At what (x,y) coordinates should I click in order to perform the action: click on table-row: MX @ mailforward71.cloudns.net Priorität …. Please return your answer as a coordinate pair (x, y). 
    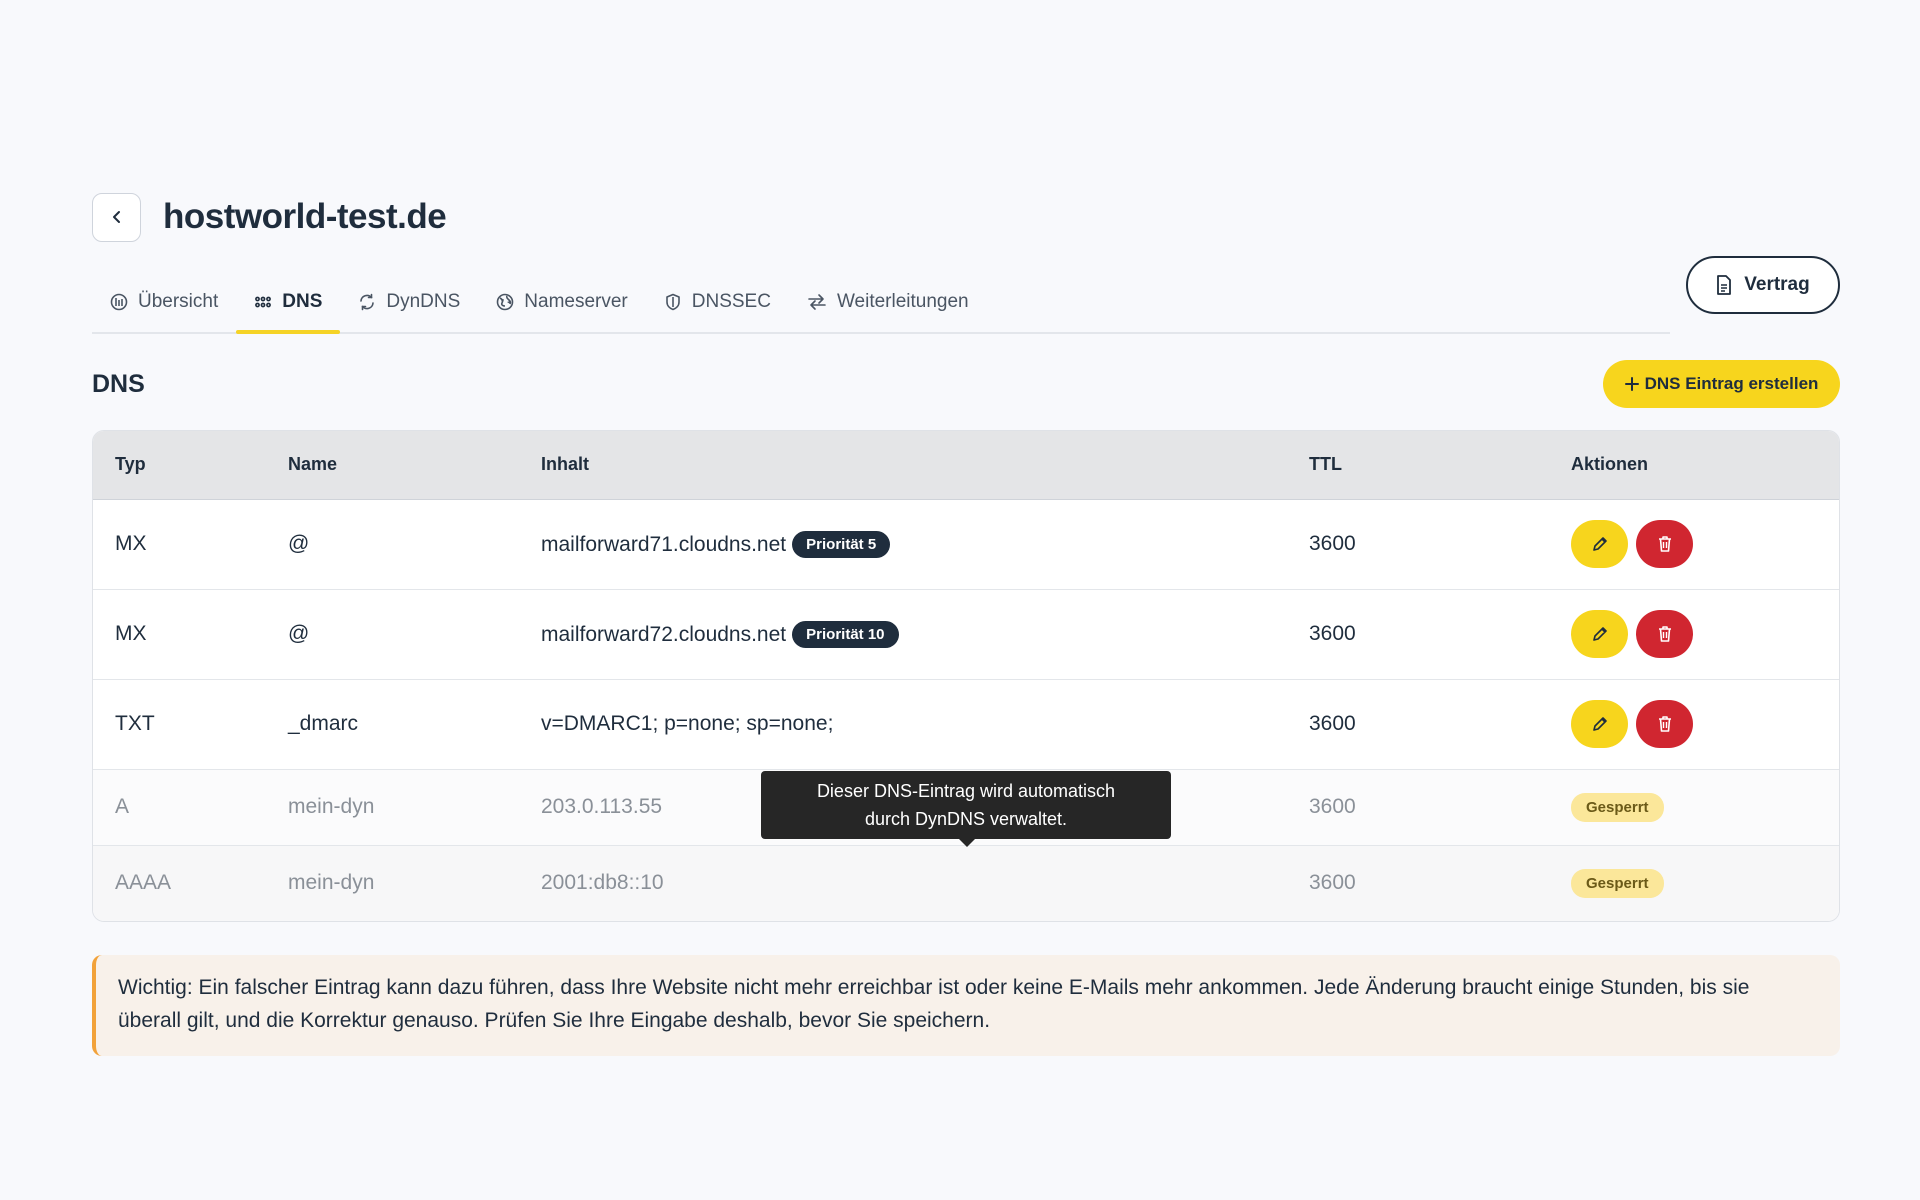
    Looking at the image, I should click on (966, 544).